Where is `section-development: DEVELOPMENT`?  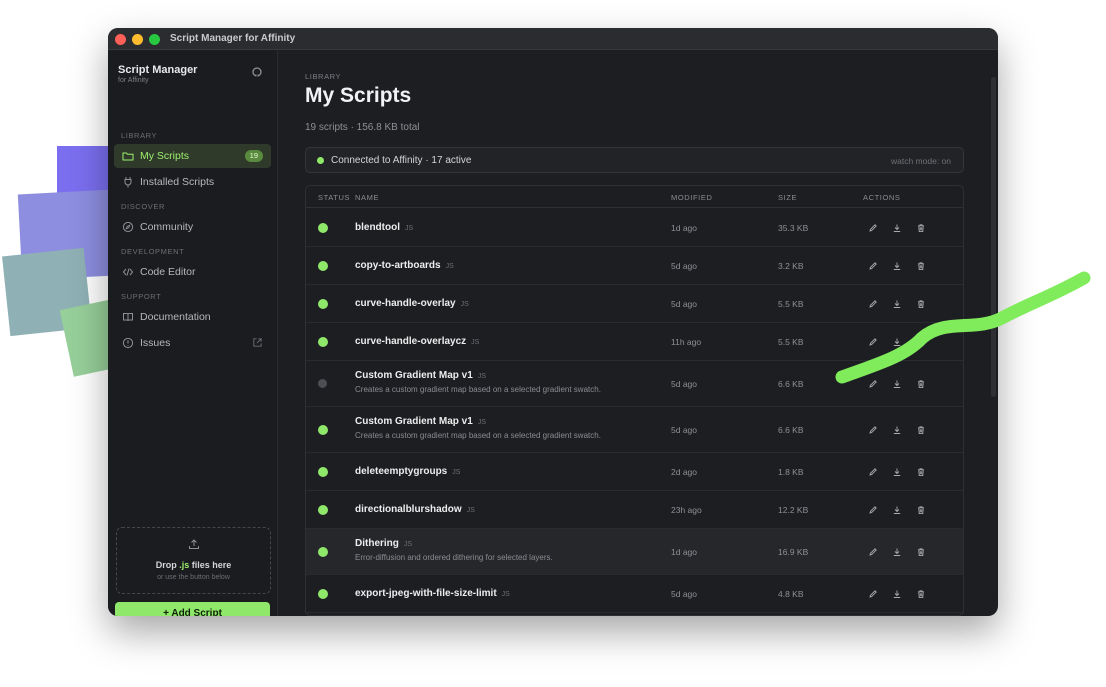
section-development: DEVELOPMENT is located at coordinates (153, 251).